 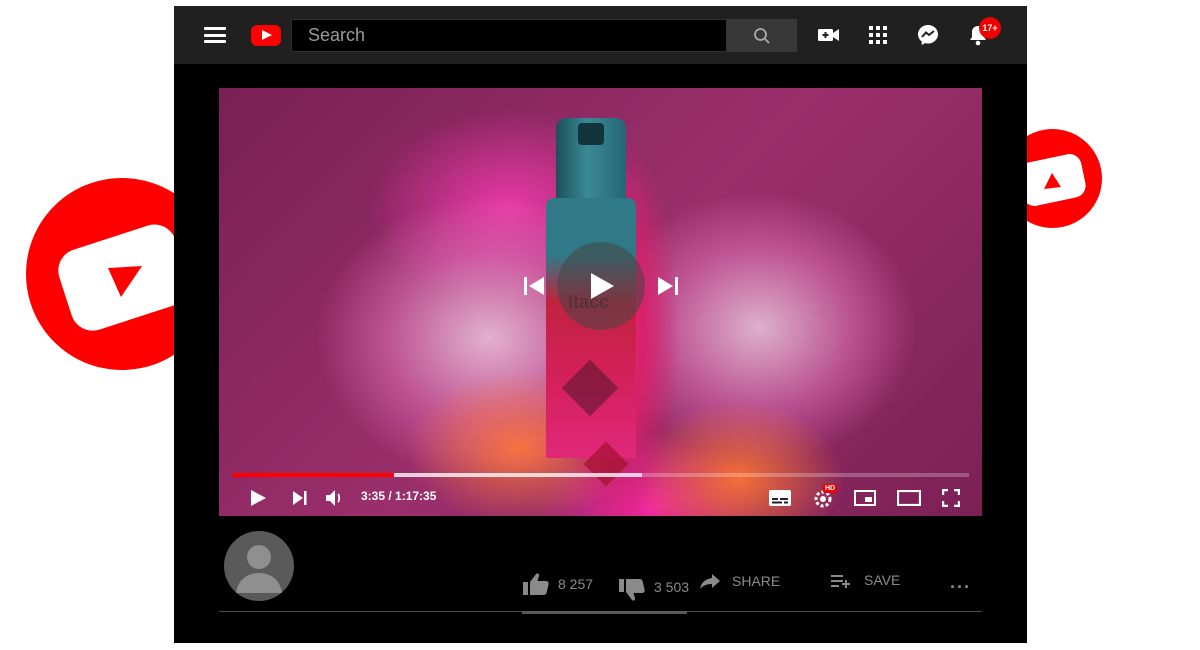 I want to click on miniplayer-button, so click(x=865, y=498).